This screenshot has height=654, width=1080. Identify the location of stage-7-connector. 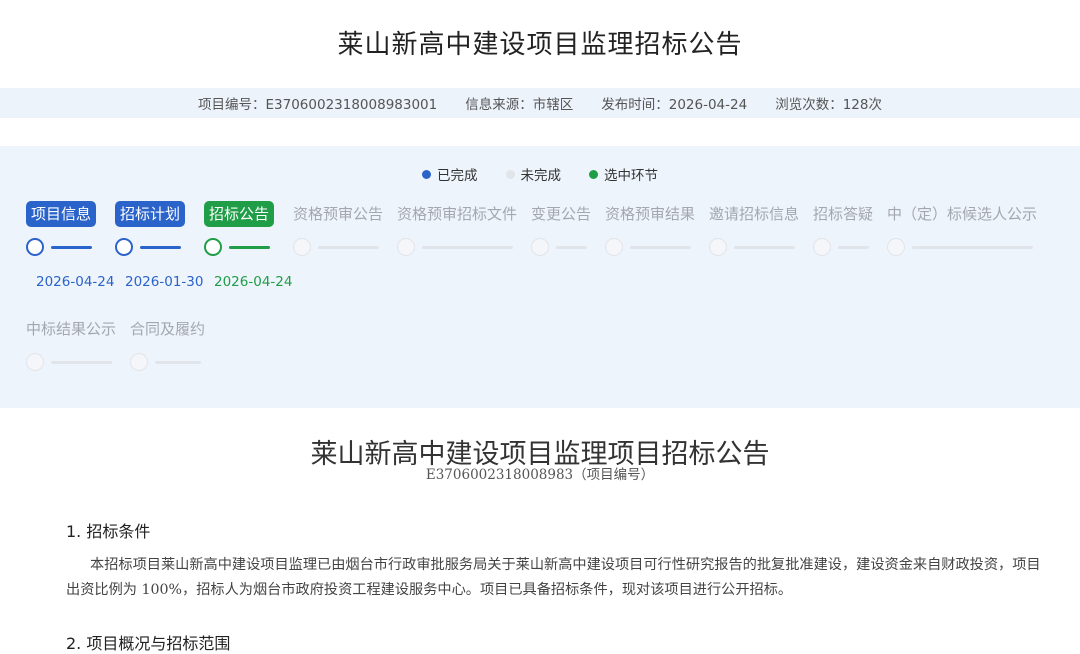
(660, 247).